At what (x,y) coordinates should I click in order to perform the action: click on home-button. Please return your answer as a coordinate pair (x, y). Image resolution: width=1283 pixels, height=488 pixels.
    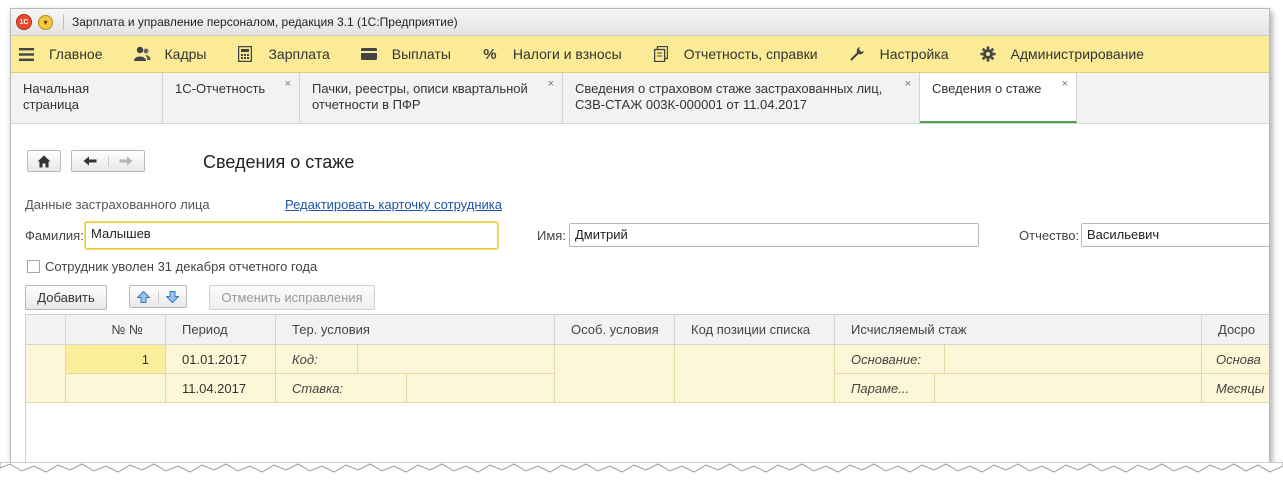
    Looking at the image, I should click on (44, 161).